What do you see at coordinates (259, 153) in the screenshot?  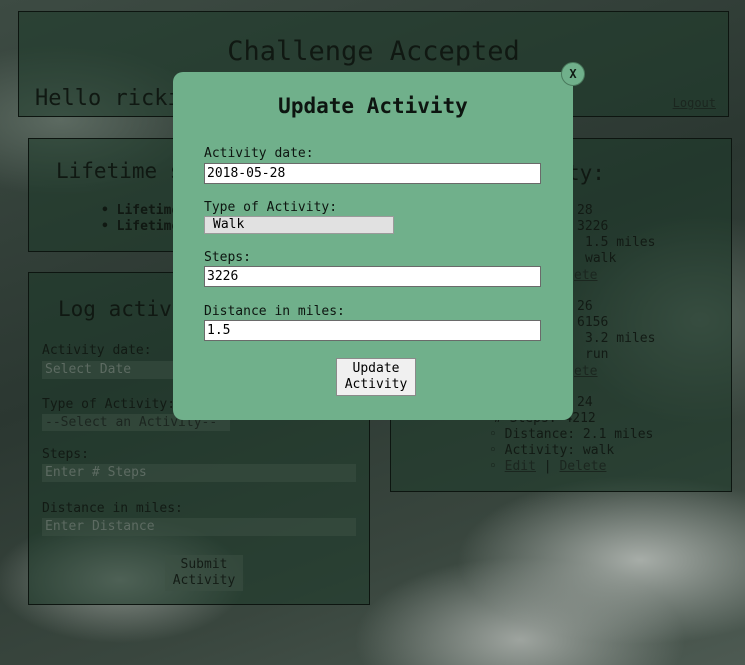 I see `modal-date-label: Activity date:` at bounding box center [259, 153].